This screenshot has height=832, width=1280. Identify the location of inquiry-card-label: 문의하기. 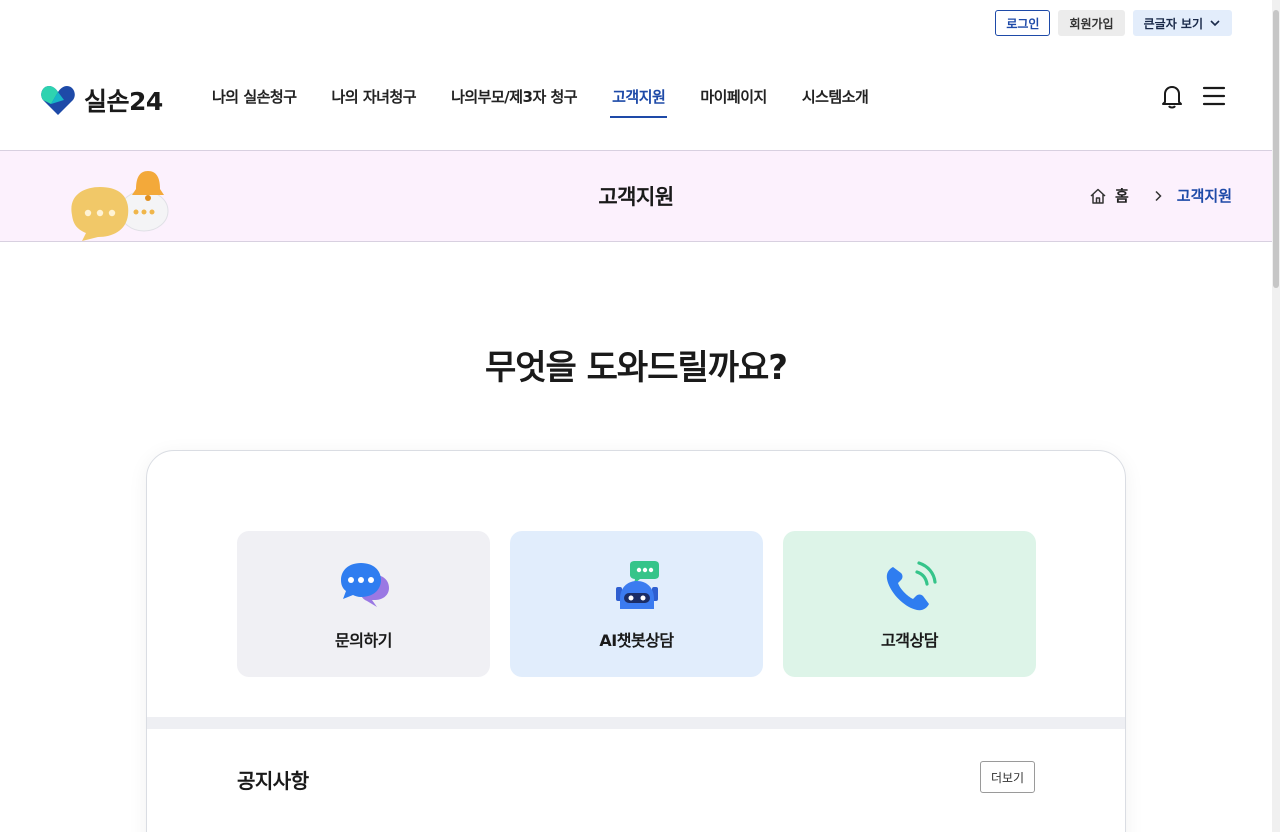
(363, 640).